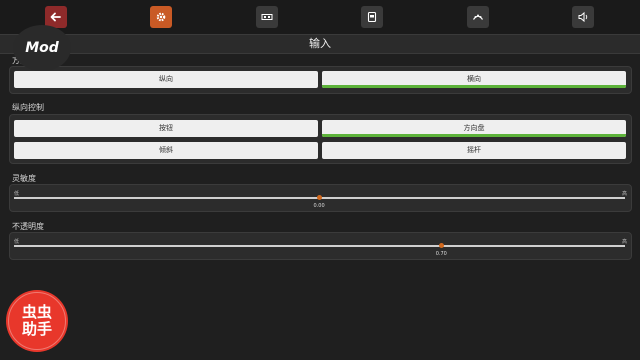 The image size is (640, 360). I want to click on page-title: 输入, so click(320, 44).